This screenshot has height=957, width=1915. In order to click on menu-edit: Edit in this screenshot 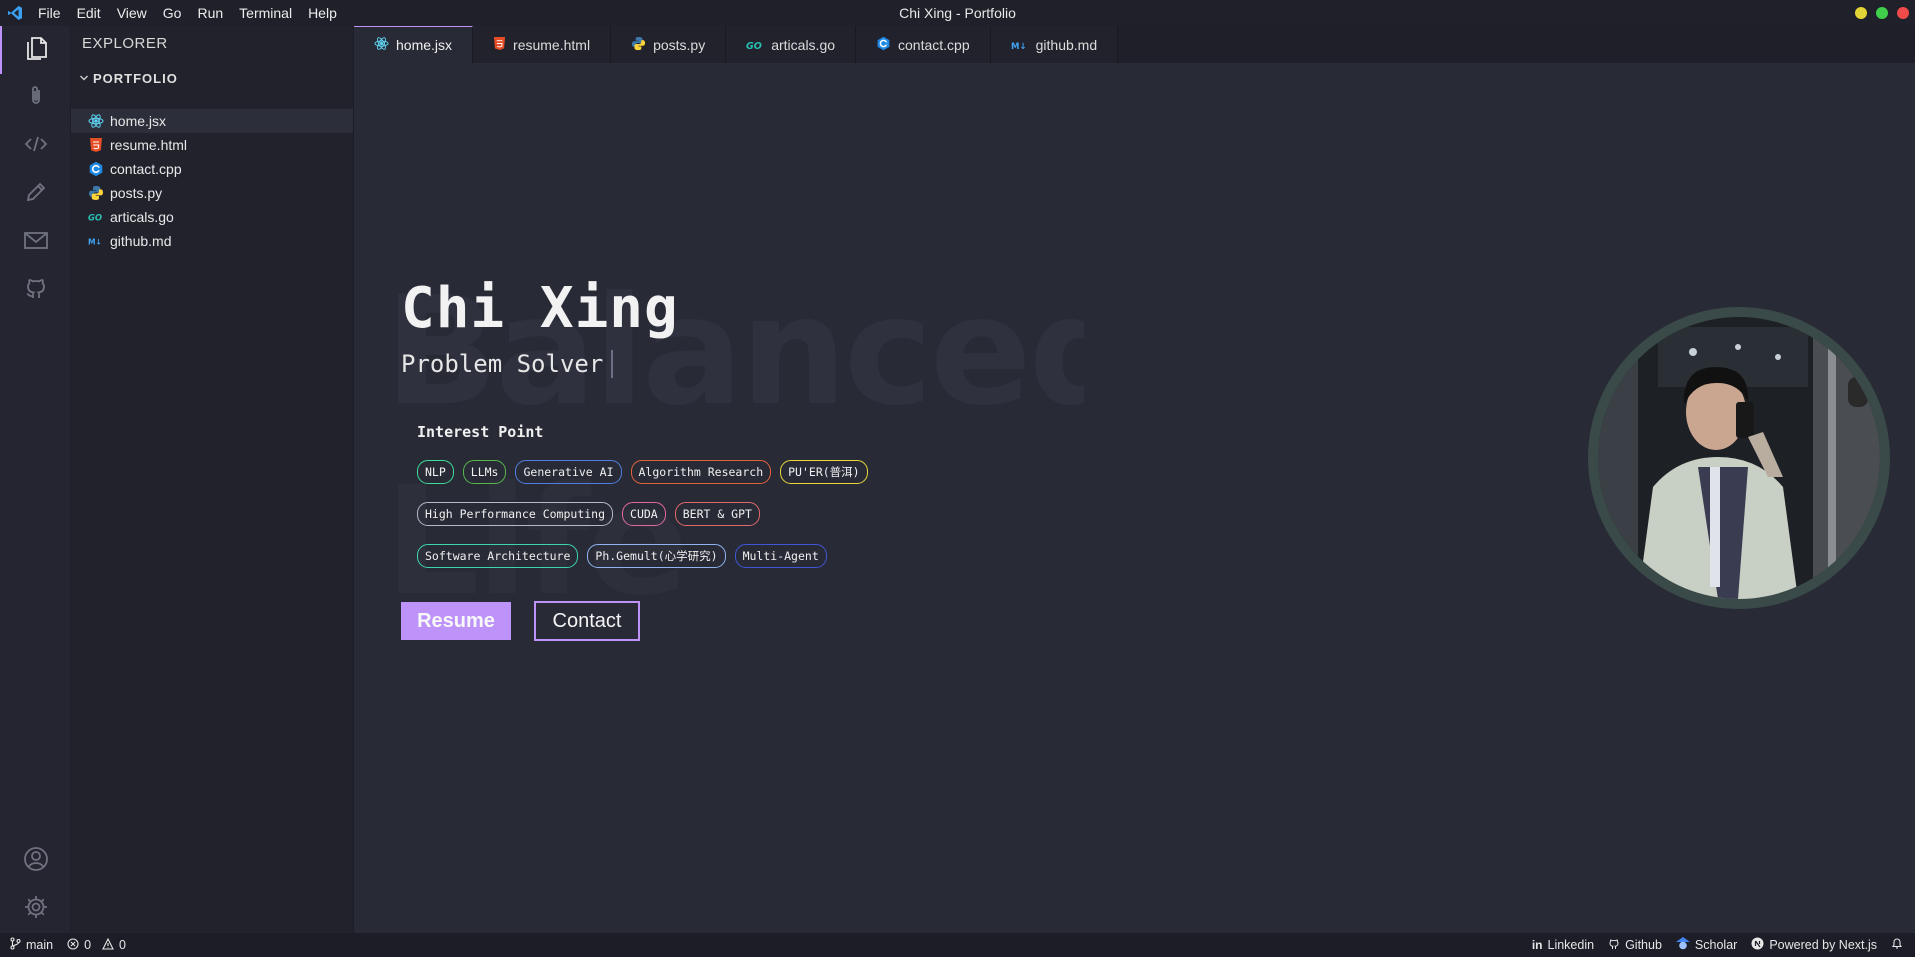, I will do `click(89, 13)`.